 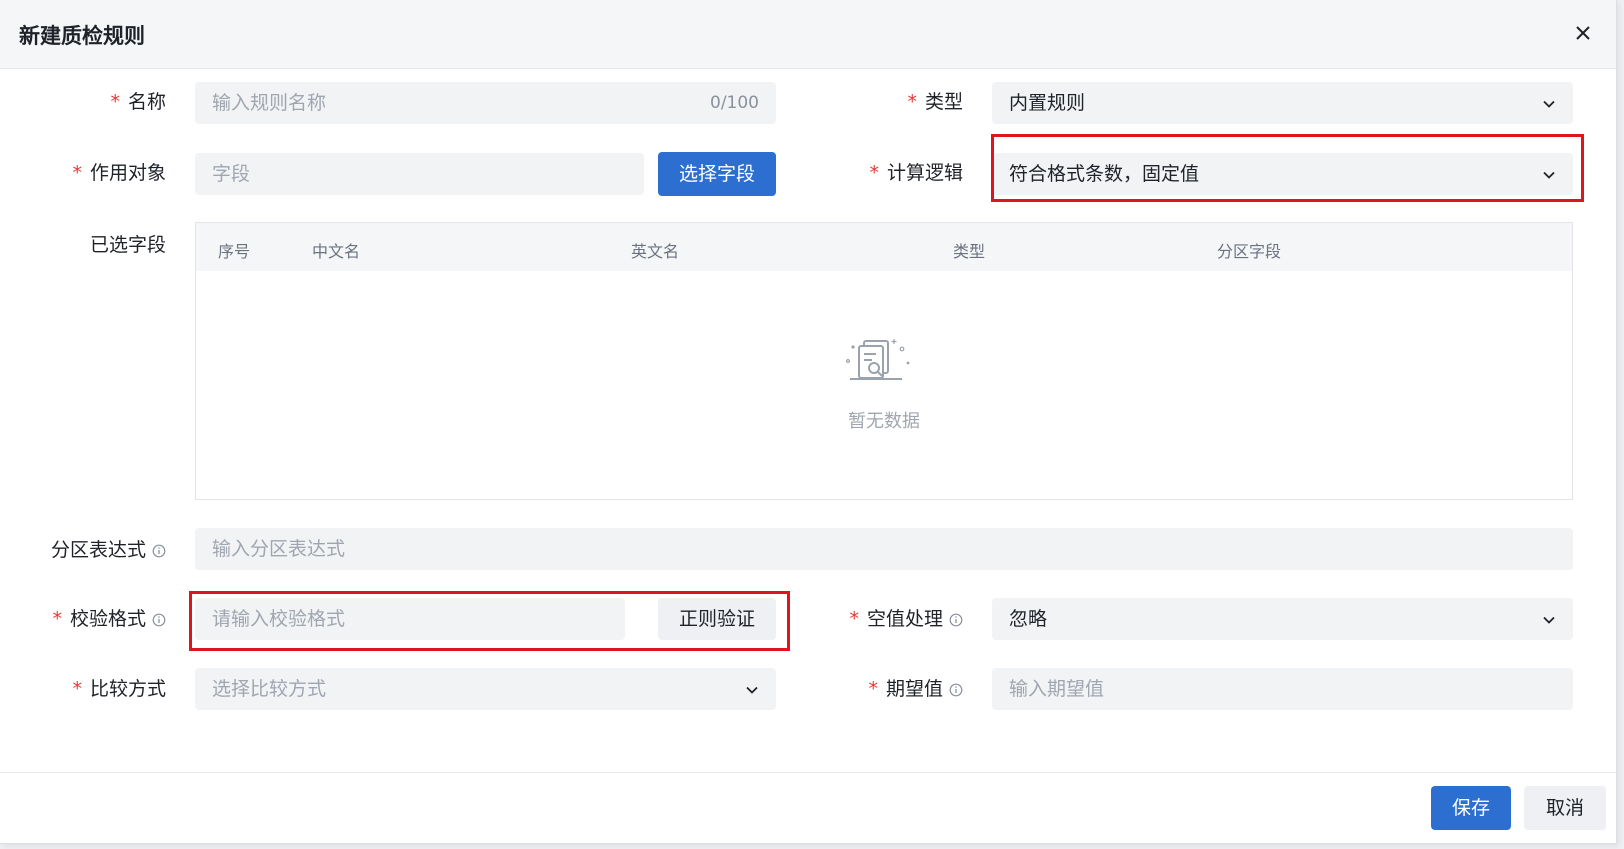 What do you see at coordinates (485, 103) in the screenshot?
I see `rule-name-input: 输入规则名称 0/100` at bounding box center [485, 103].